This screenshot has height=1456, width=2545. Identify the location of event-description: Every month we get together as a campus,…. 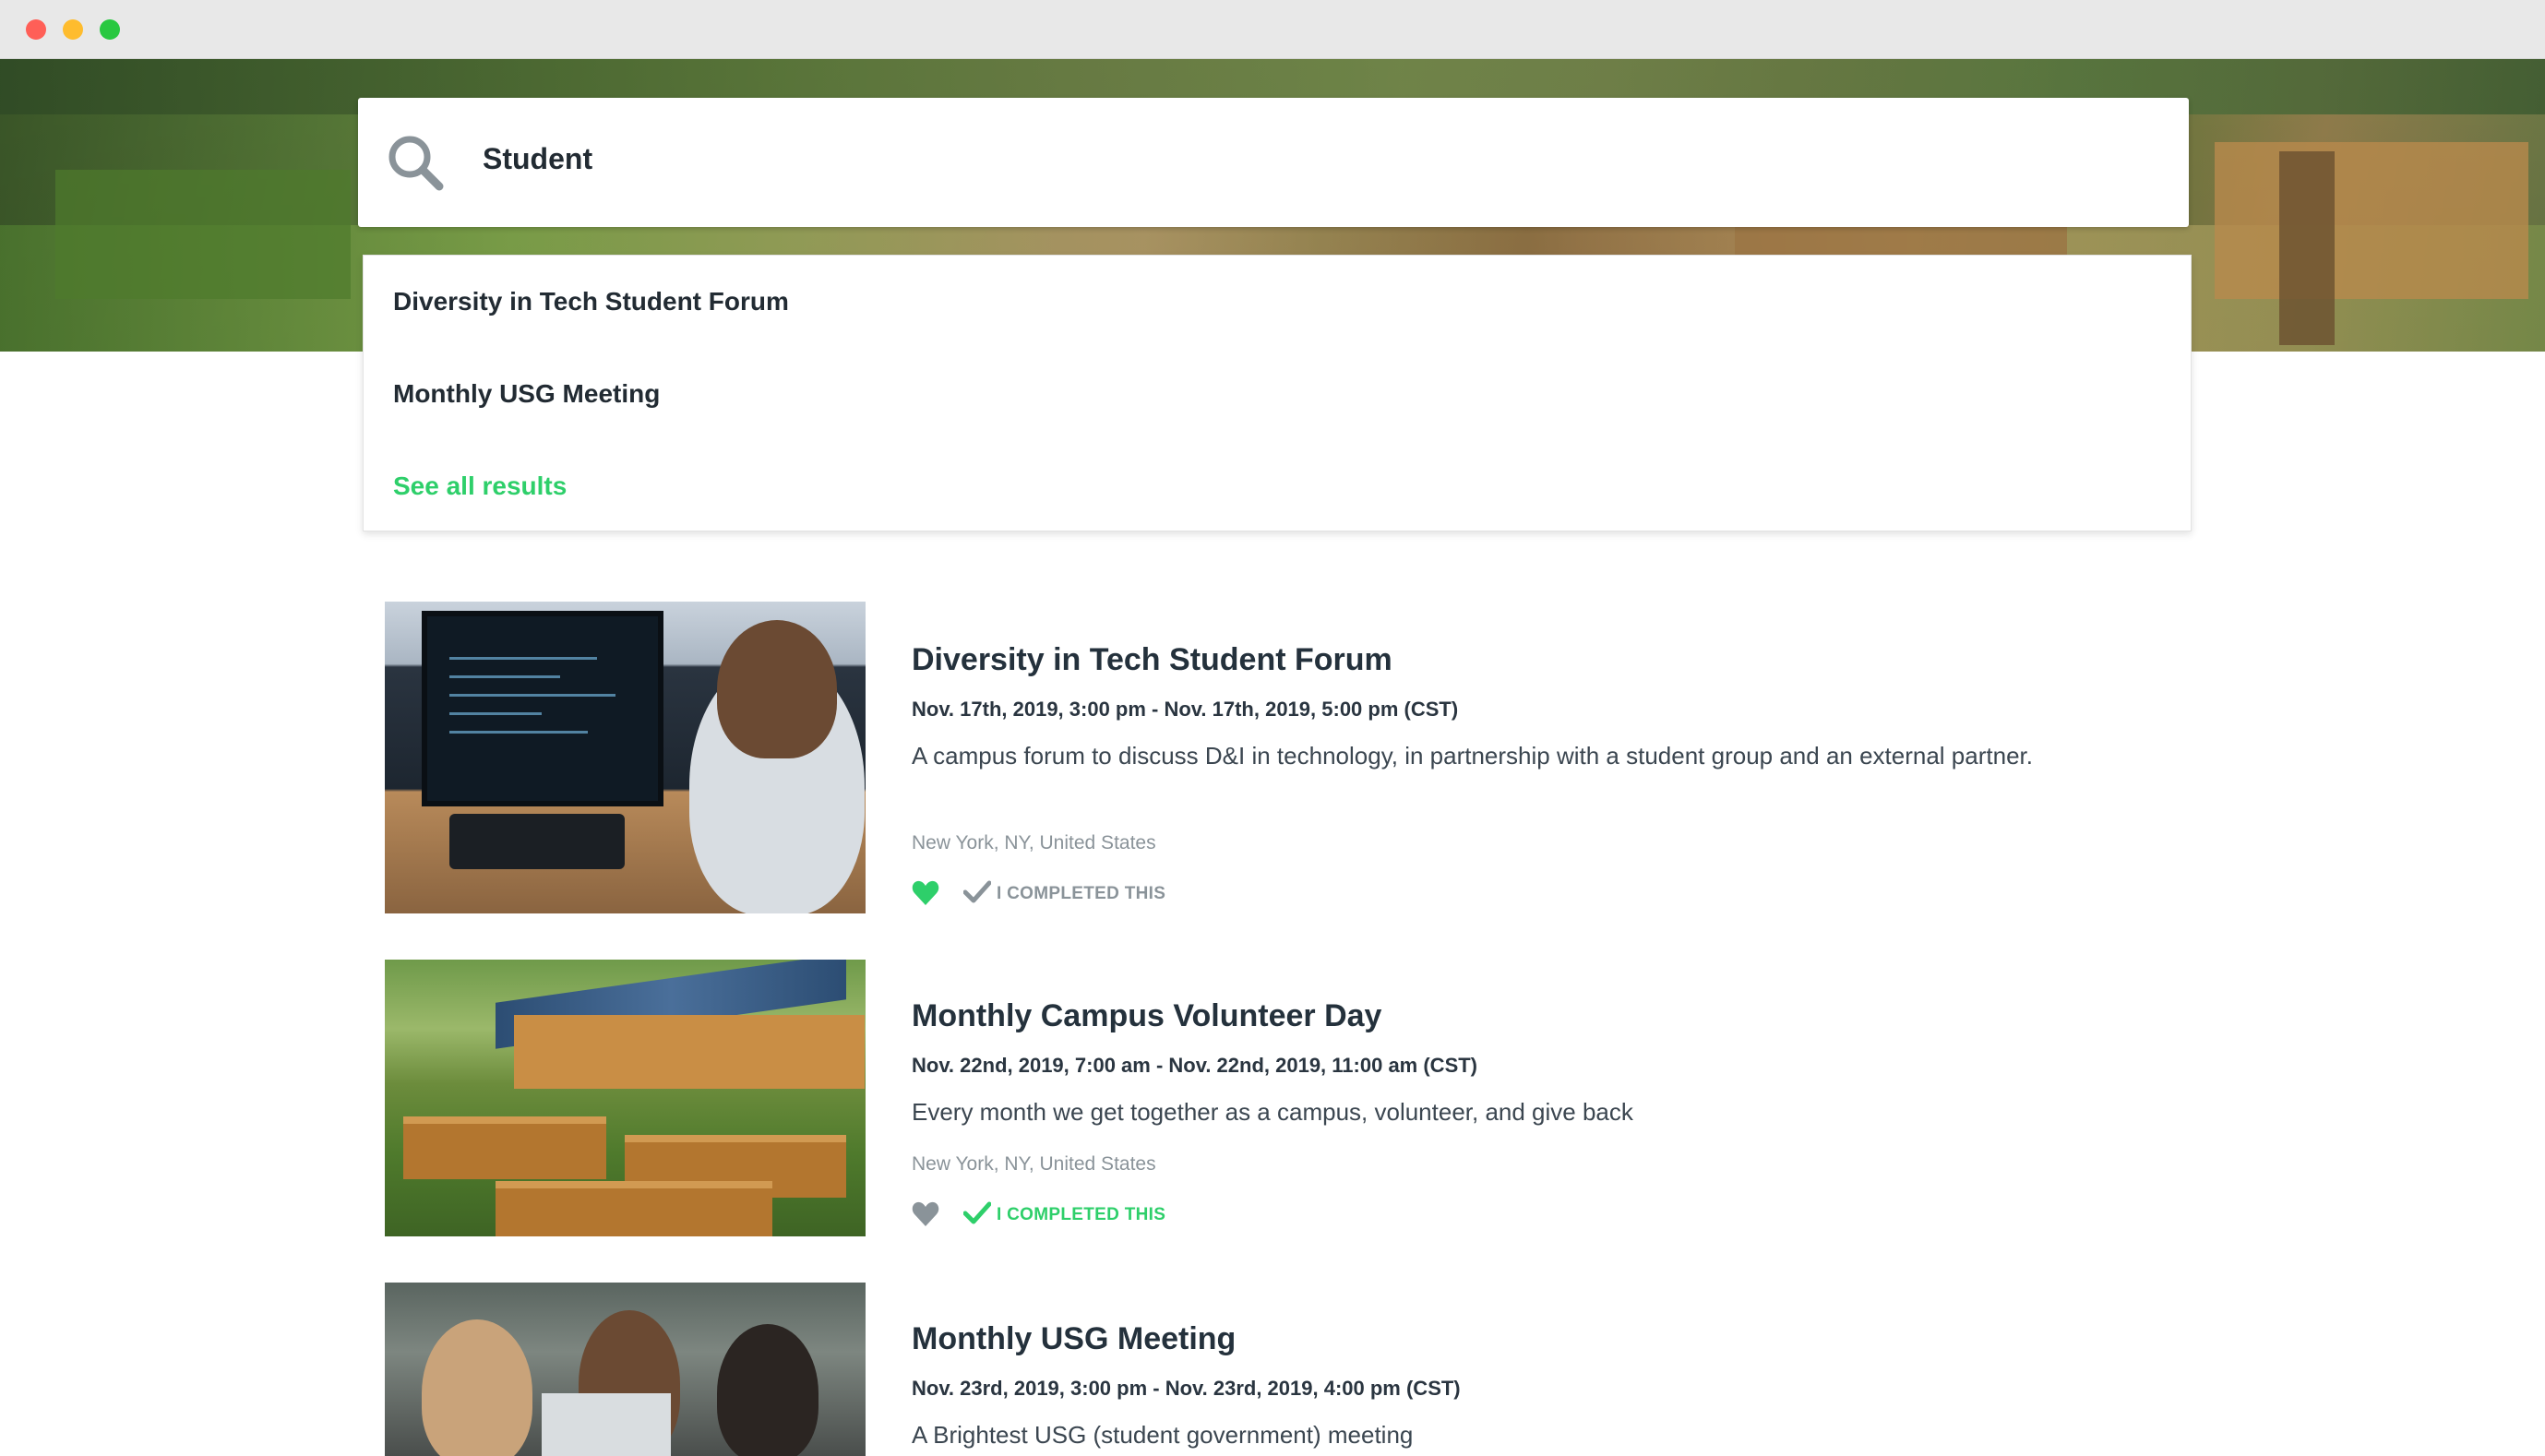
(1272, 1112).